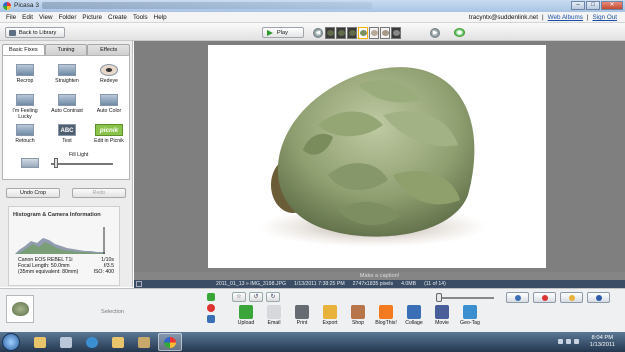 The image size is (625, 352). What do you see at coordinates (470, 312) in the screenshot?
I see `globe-icon` at bounding box center [470, 312].